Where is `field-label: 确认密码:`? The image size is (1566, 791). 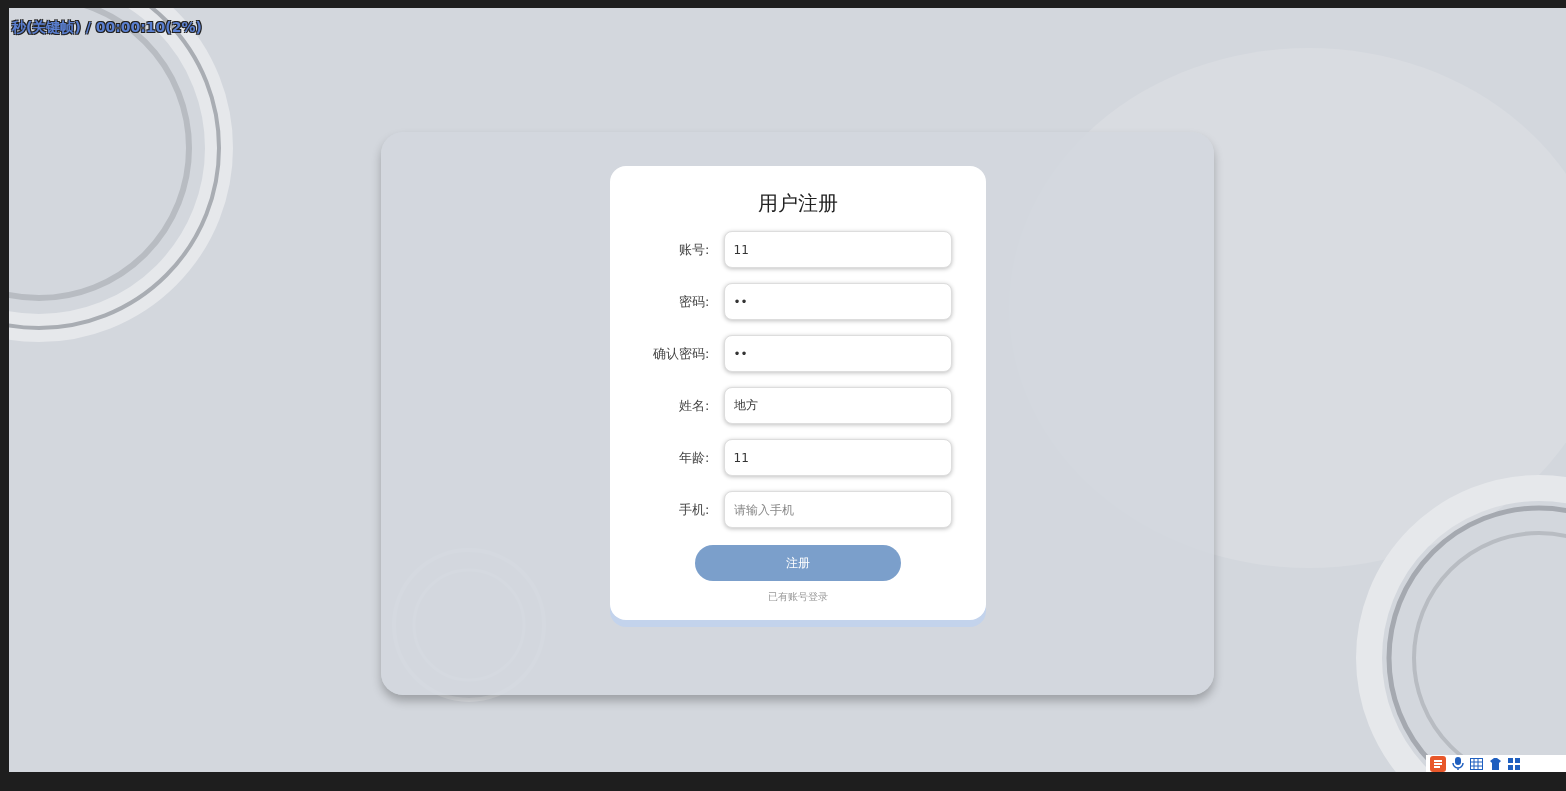
field-label: 确认密码: is located at coordinates (681, 353).